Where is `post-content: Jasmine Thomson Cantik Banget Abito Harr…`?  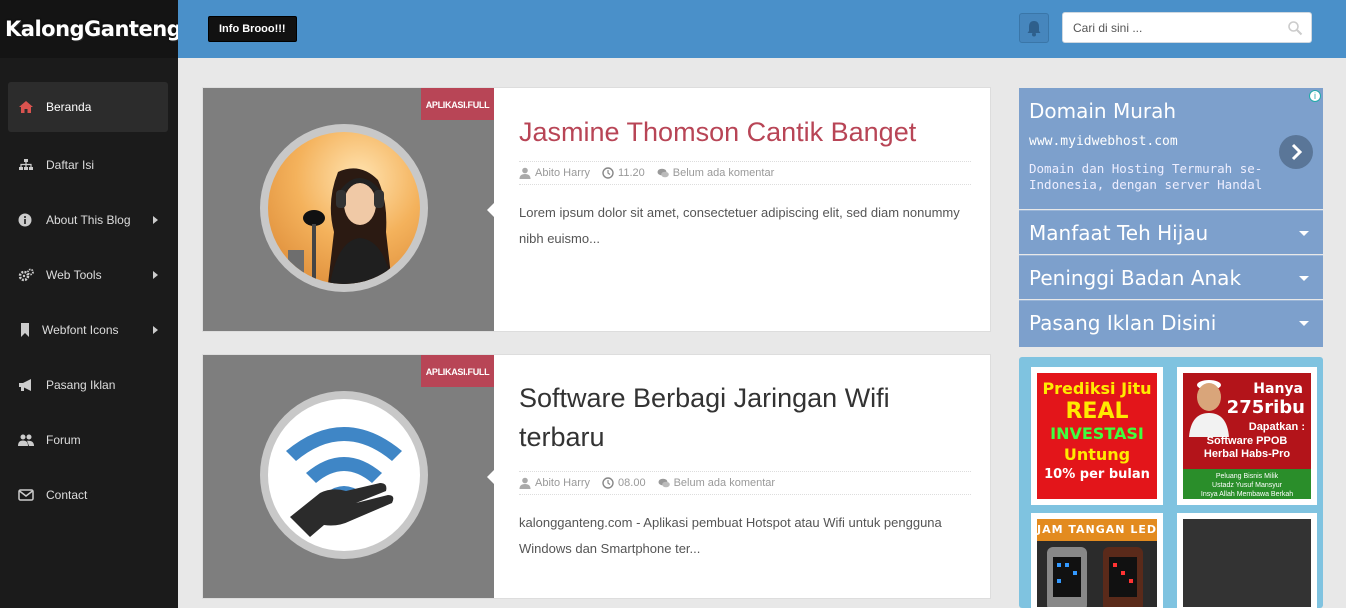
post-content: Jasmine Thomson Cantik Banget Abito Harr… is located at coordinates (745, 170).